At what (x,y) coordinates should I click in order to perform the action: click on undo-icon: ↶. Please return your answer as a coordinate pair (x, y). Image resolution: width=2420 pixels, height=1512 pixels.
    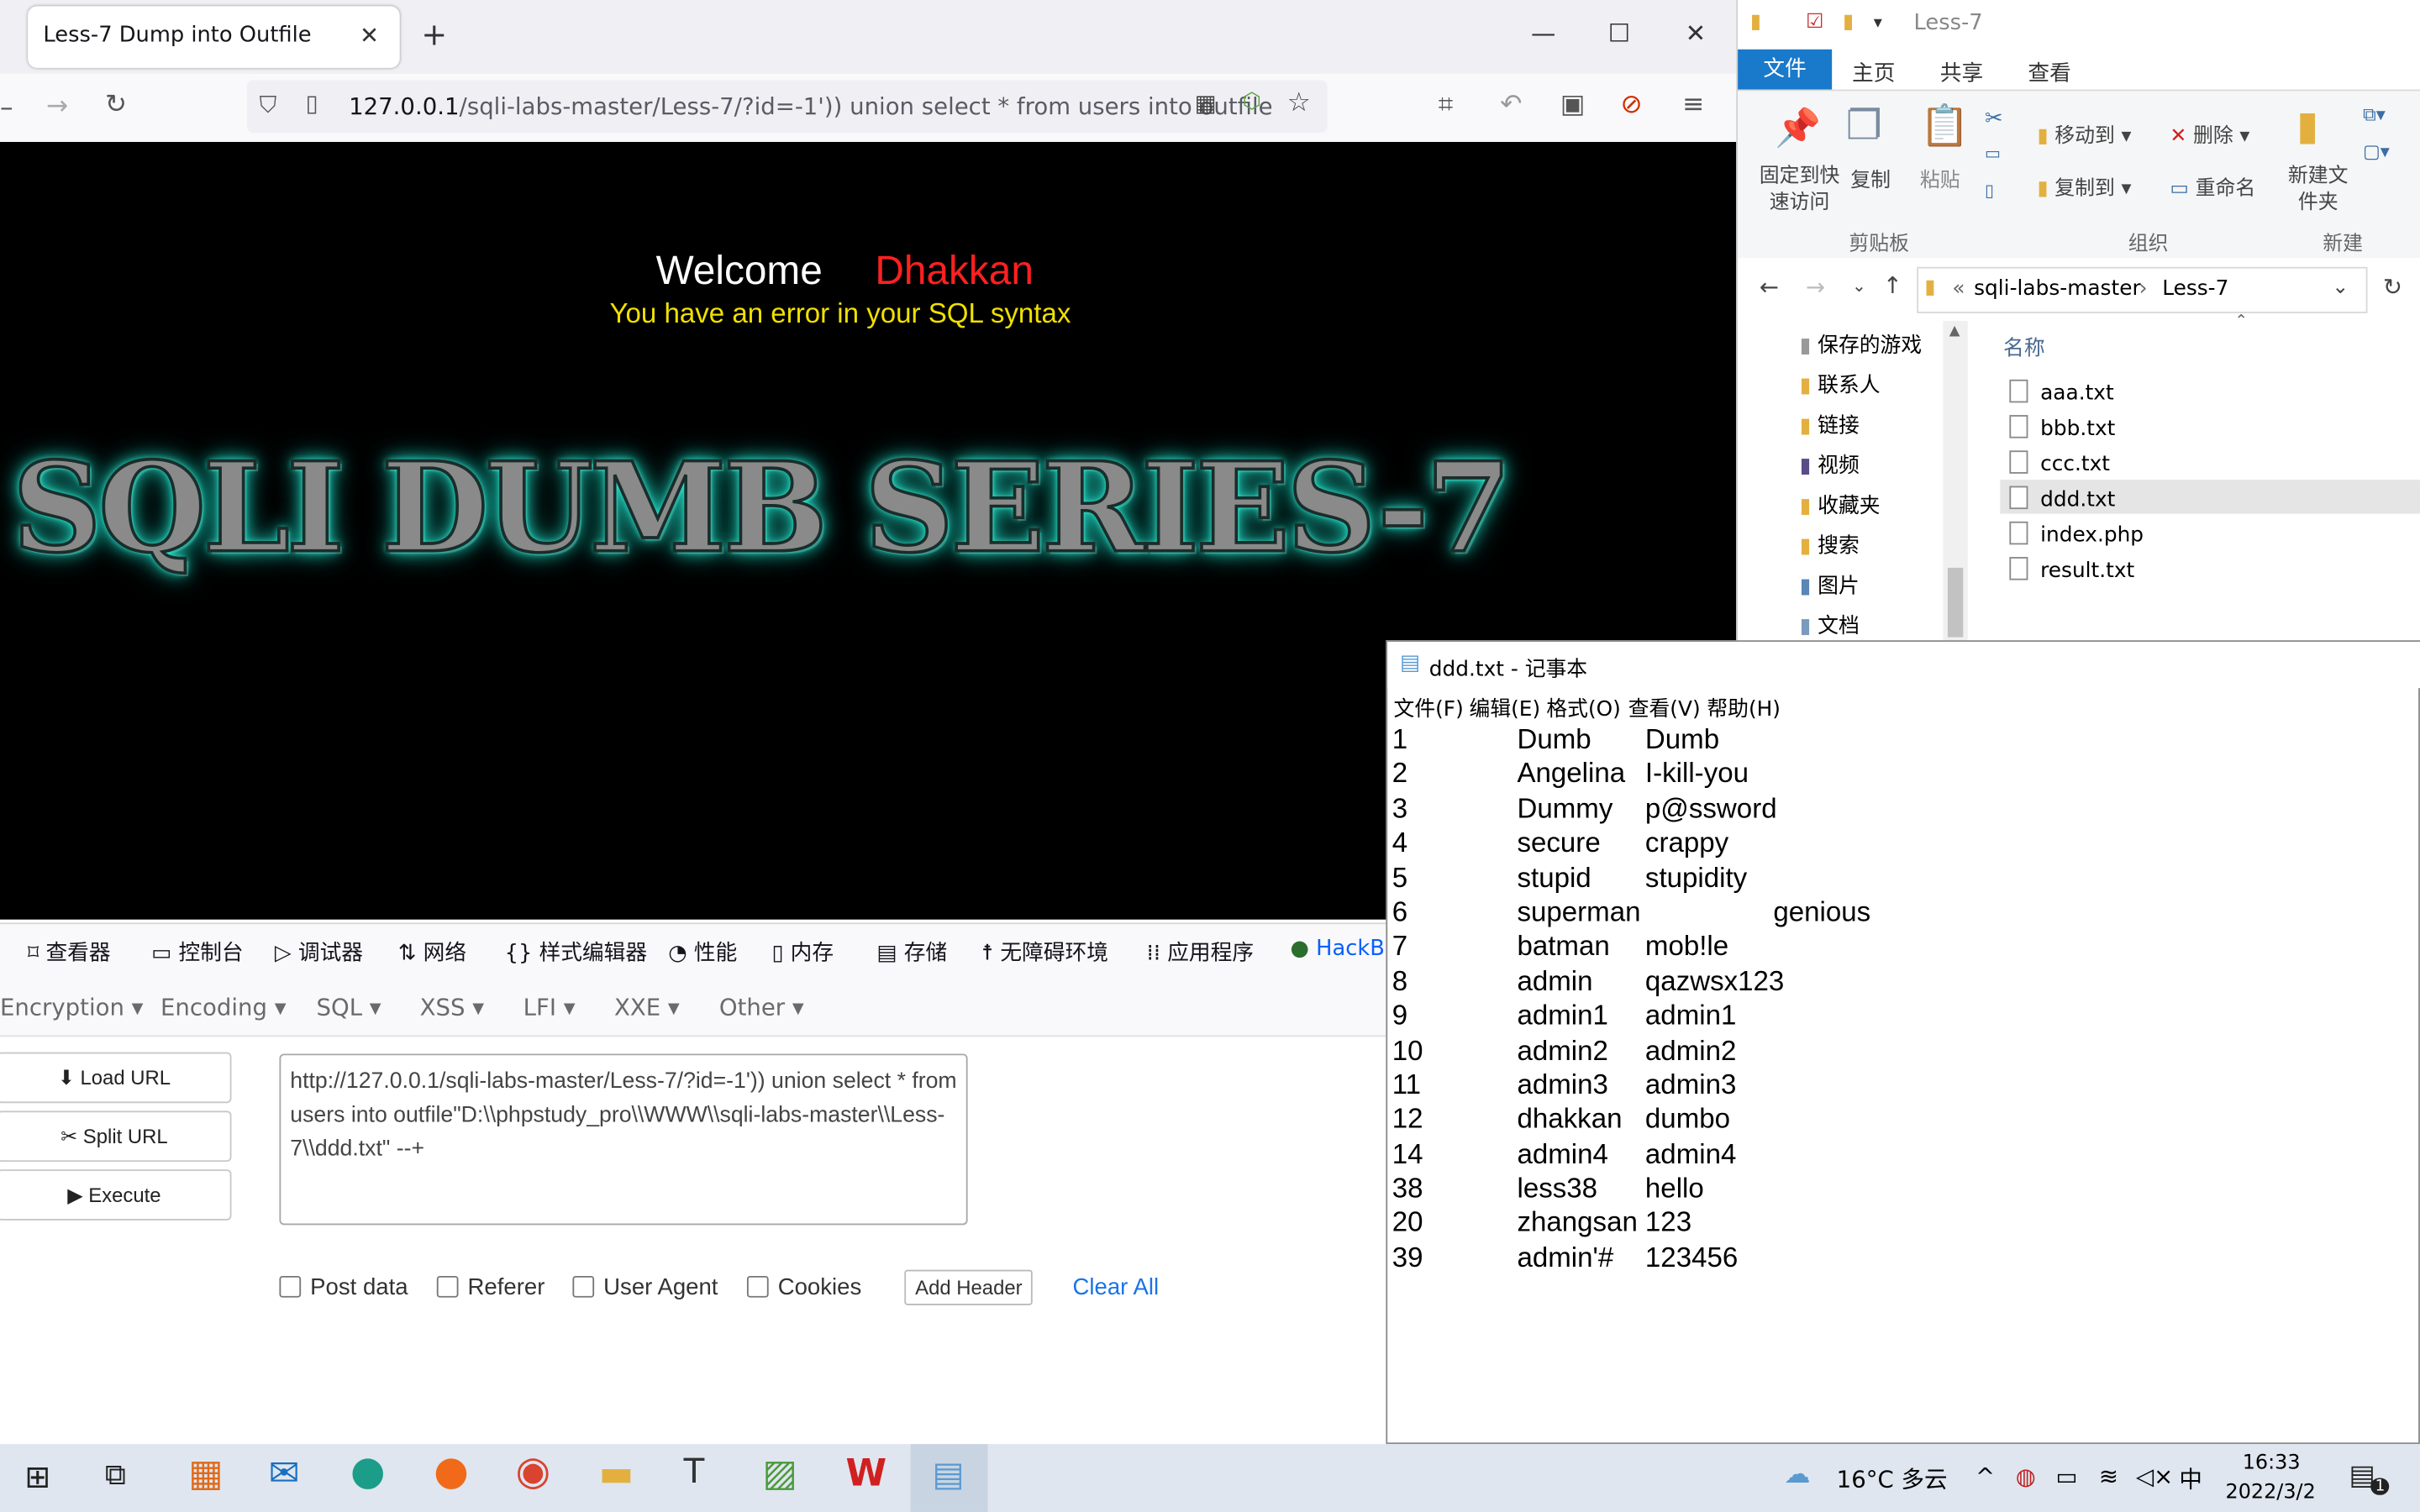
    Looking at the image, I should click on (1511, 105).